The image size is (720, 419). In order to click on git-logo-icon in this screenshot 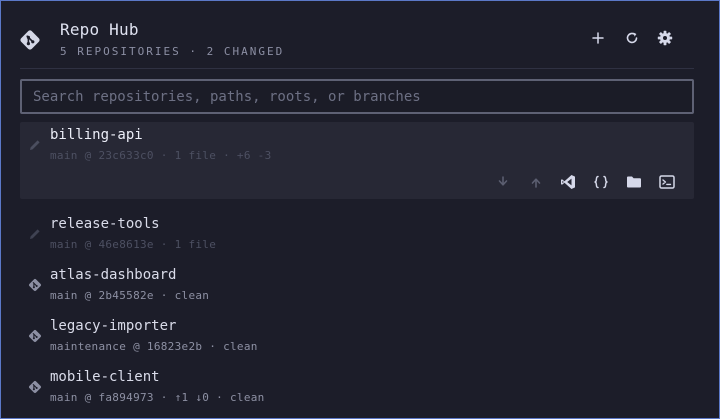, I will do `click(30, 40)`.